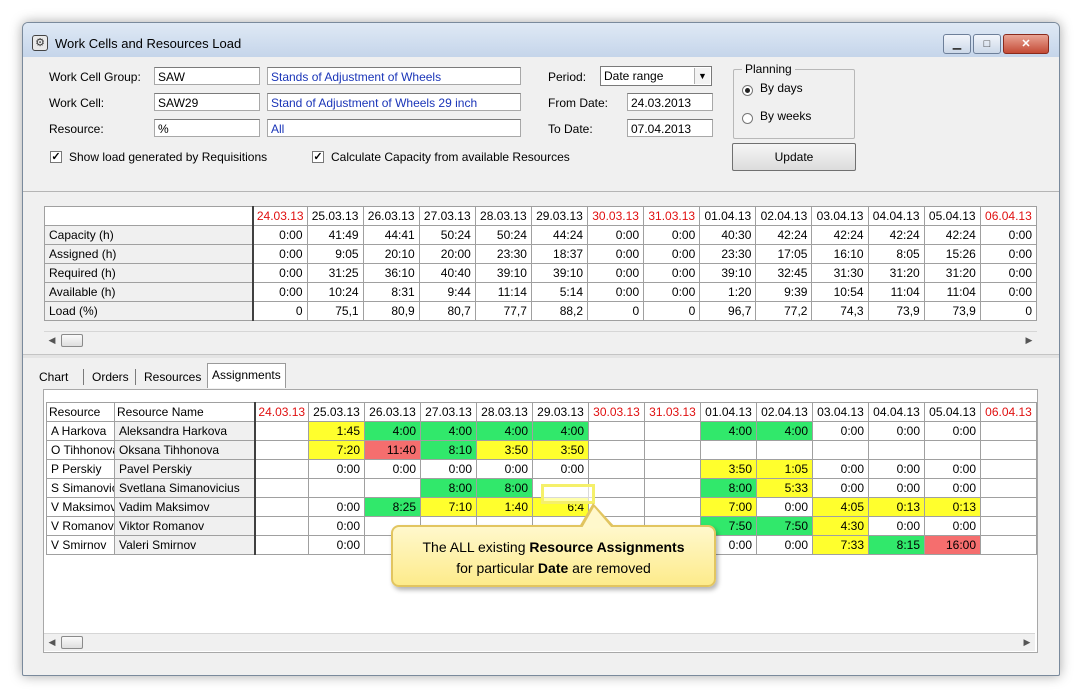  What do you see at coordinates (728, 412) in the screenshot?
I see `date-header-01.04.13: 01.04.13` at bounding box center [728, 412].